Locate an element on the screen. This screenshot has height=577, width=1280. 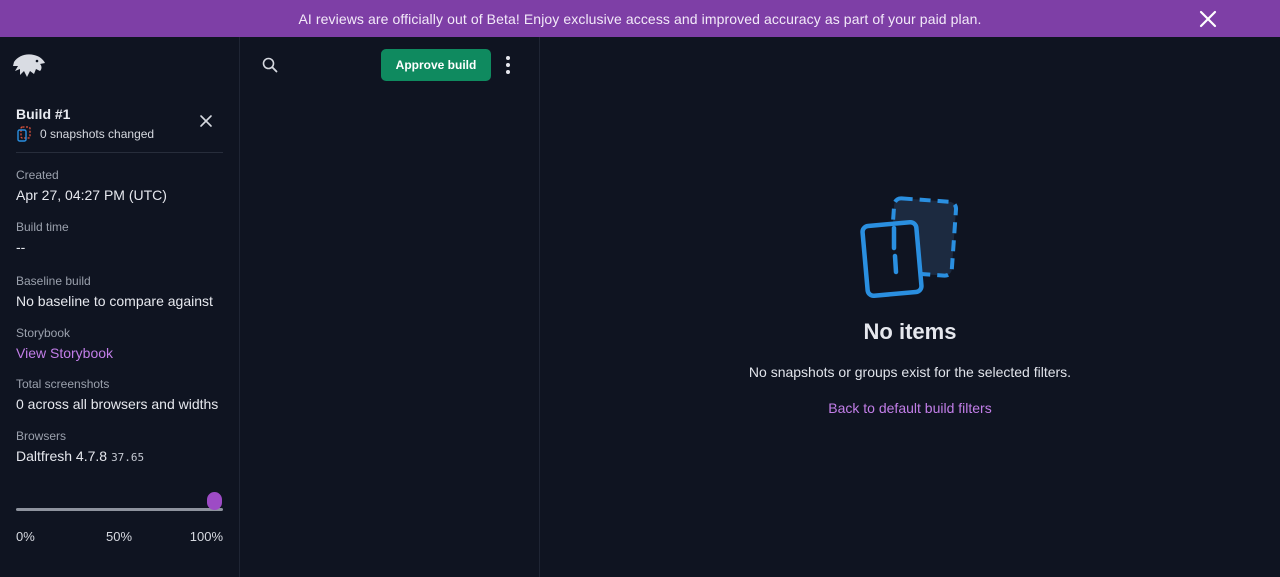
meta-label: Created is located at coordinates (37, 175).